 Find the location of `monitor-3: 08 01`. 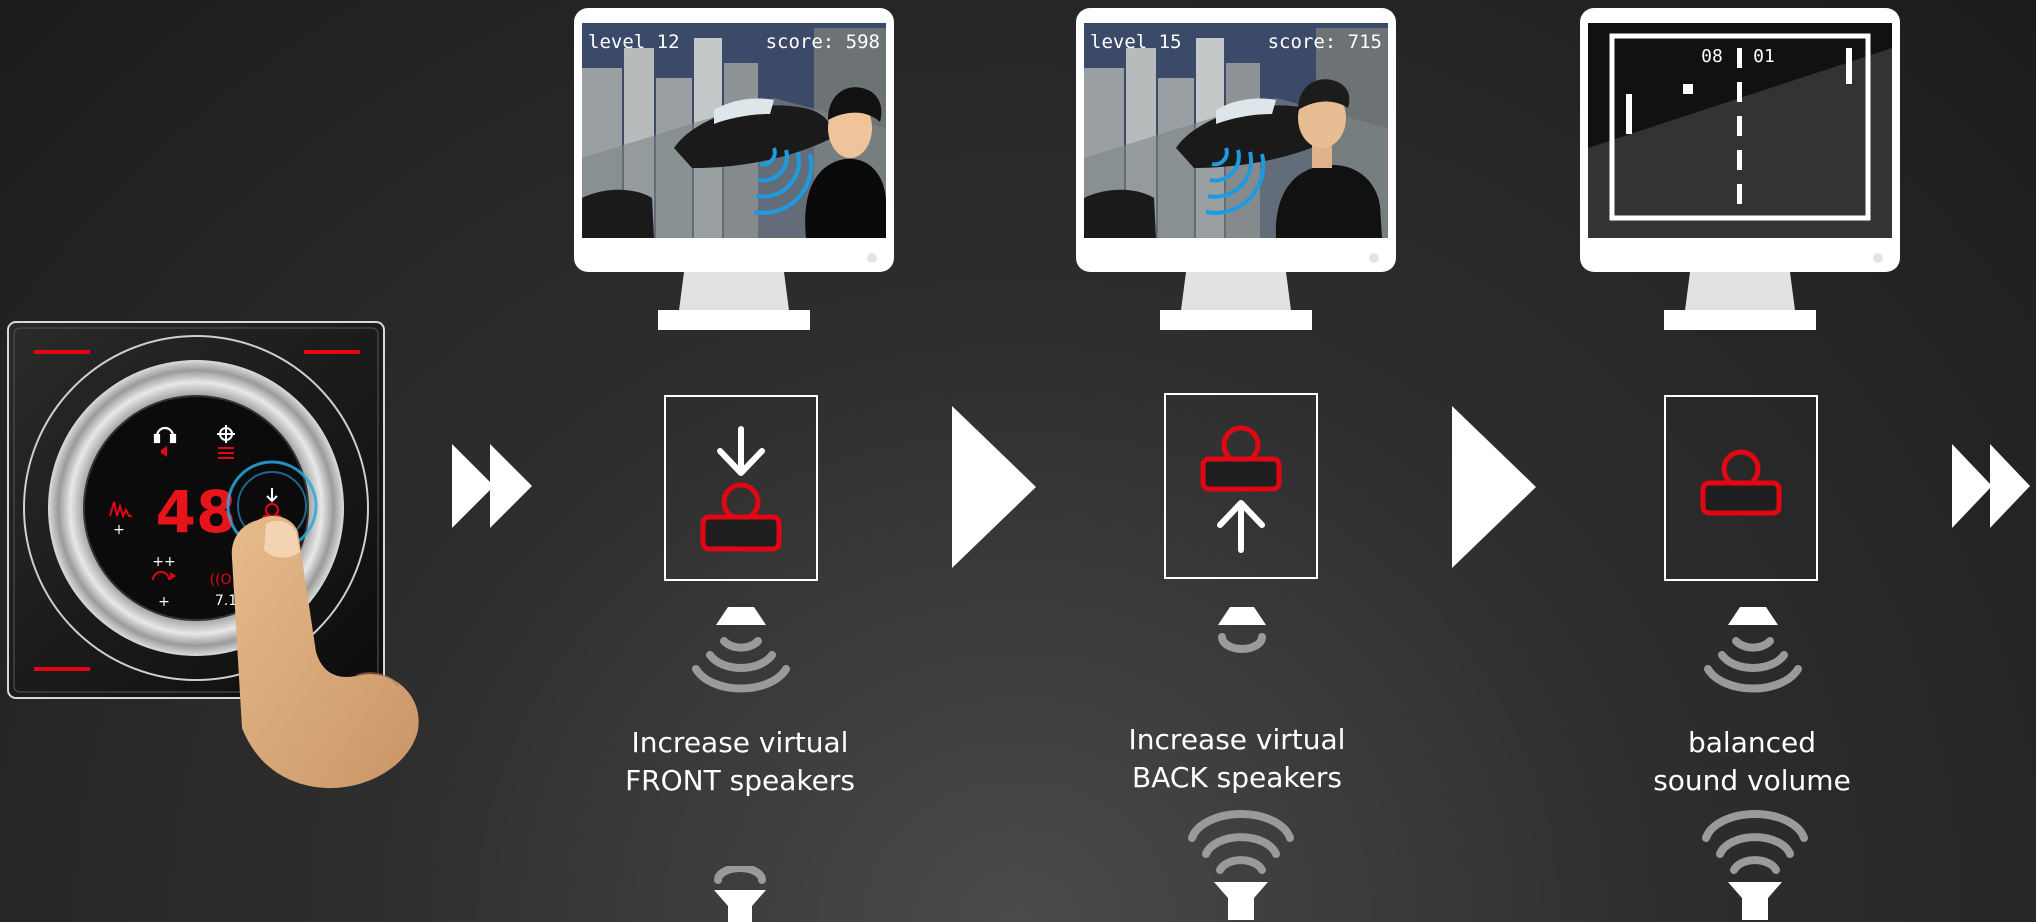

monitor-3: 08 01 is located at coordinates (1740, 169).